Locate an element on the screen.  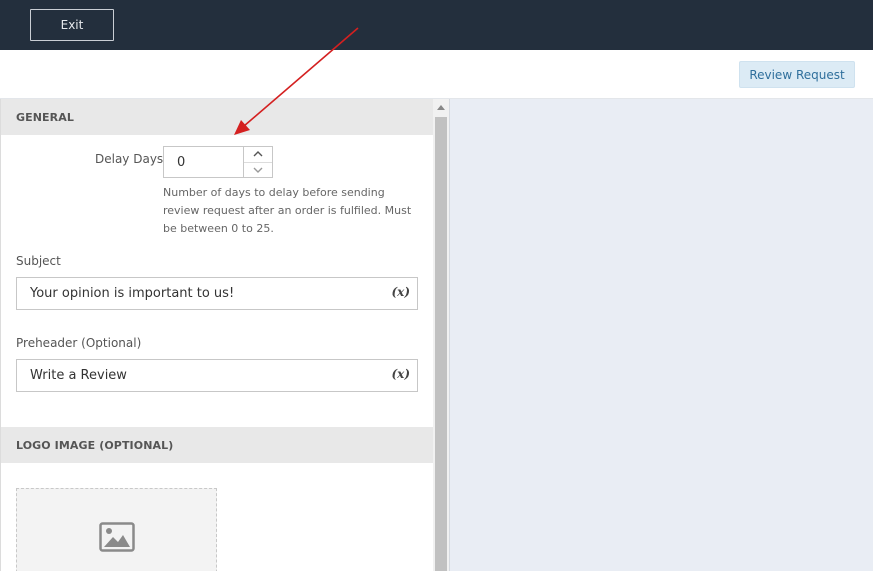
scroll-thumb is located at coordinates (441, 344).